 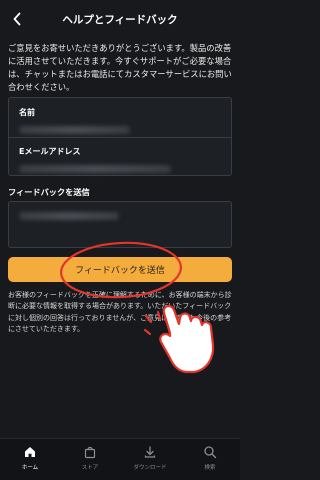 What do you see at coordinates (120, 159) in the screenshot?
I see `email-field: Eメールアドレス` at bounding box center [120, 159].